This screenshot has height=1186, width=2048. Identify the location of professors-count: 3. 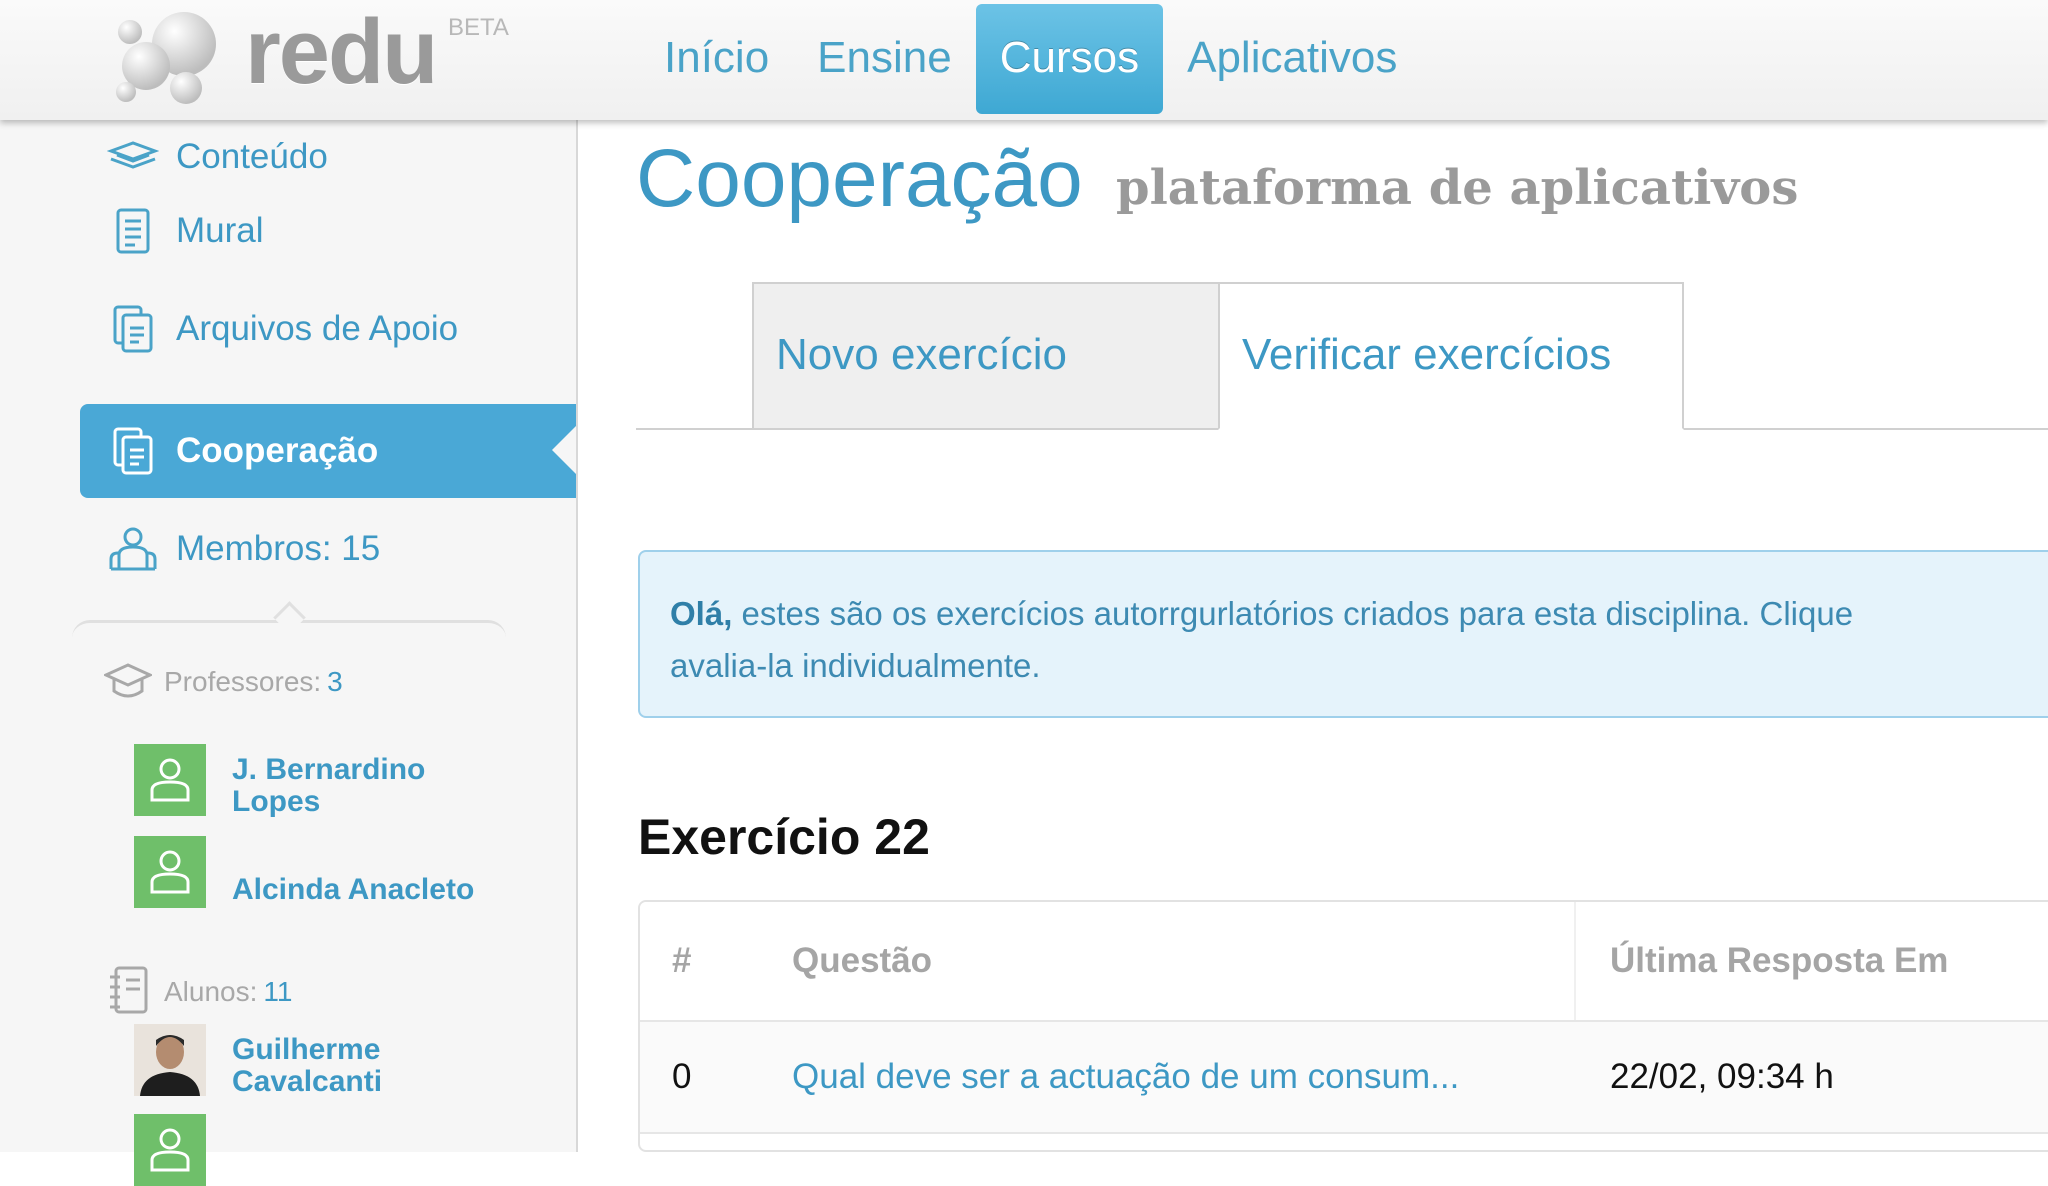
(335, 681).